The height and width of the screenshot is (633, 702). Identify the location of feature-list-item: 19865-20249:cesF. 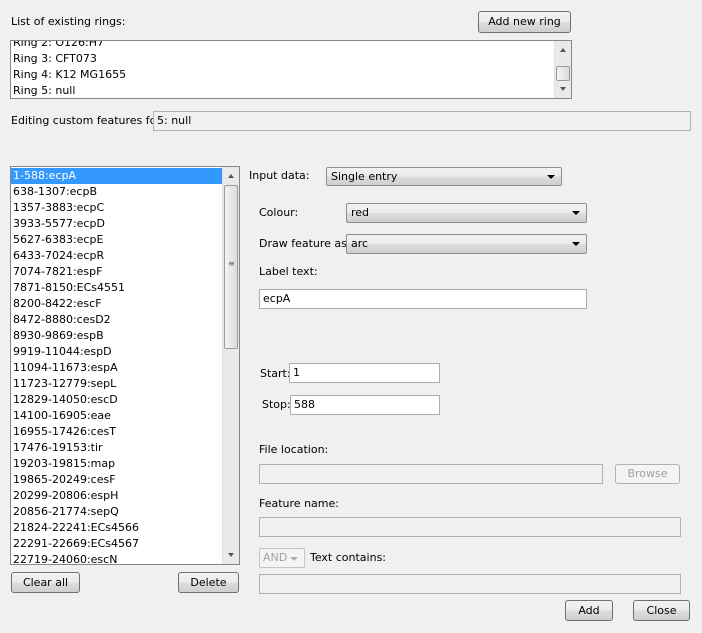
(116, 480).